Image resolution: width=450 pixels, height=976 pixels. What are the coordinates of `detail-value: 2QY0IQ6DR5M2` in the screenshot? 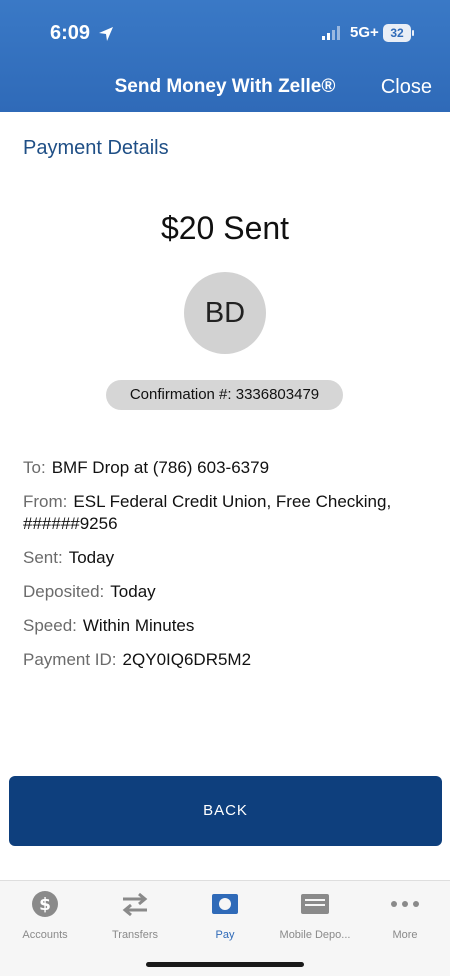 It's located at (187, 659).